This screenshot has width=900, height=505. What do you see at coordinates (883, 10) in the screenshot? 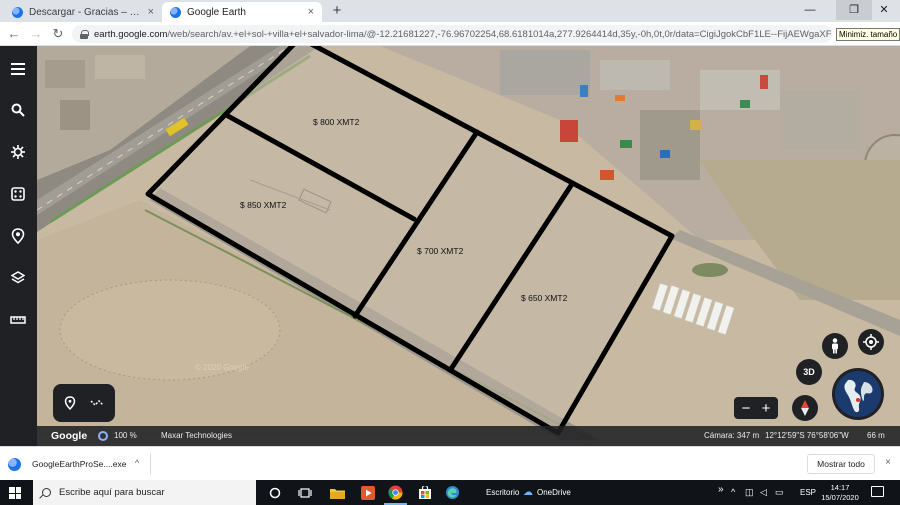
I see `window-close-button: ✕` at bounding box center [883, 10].